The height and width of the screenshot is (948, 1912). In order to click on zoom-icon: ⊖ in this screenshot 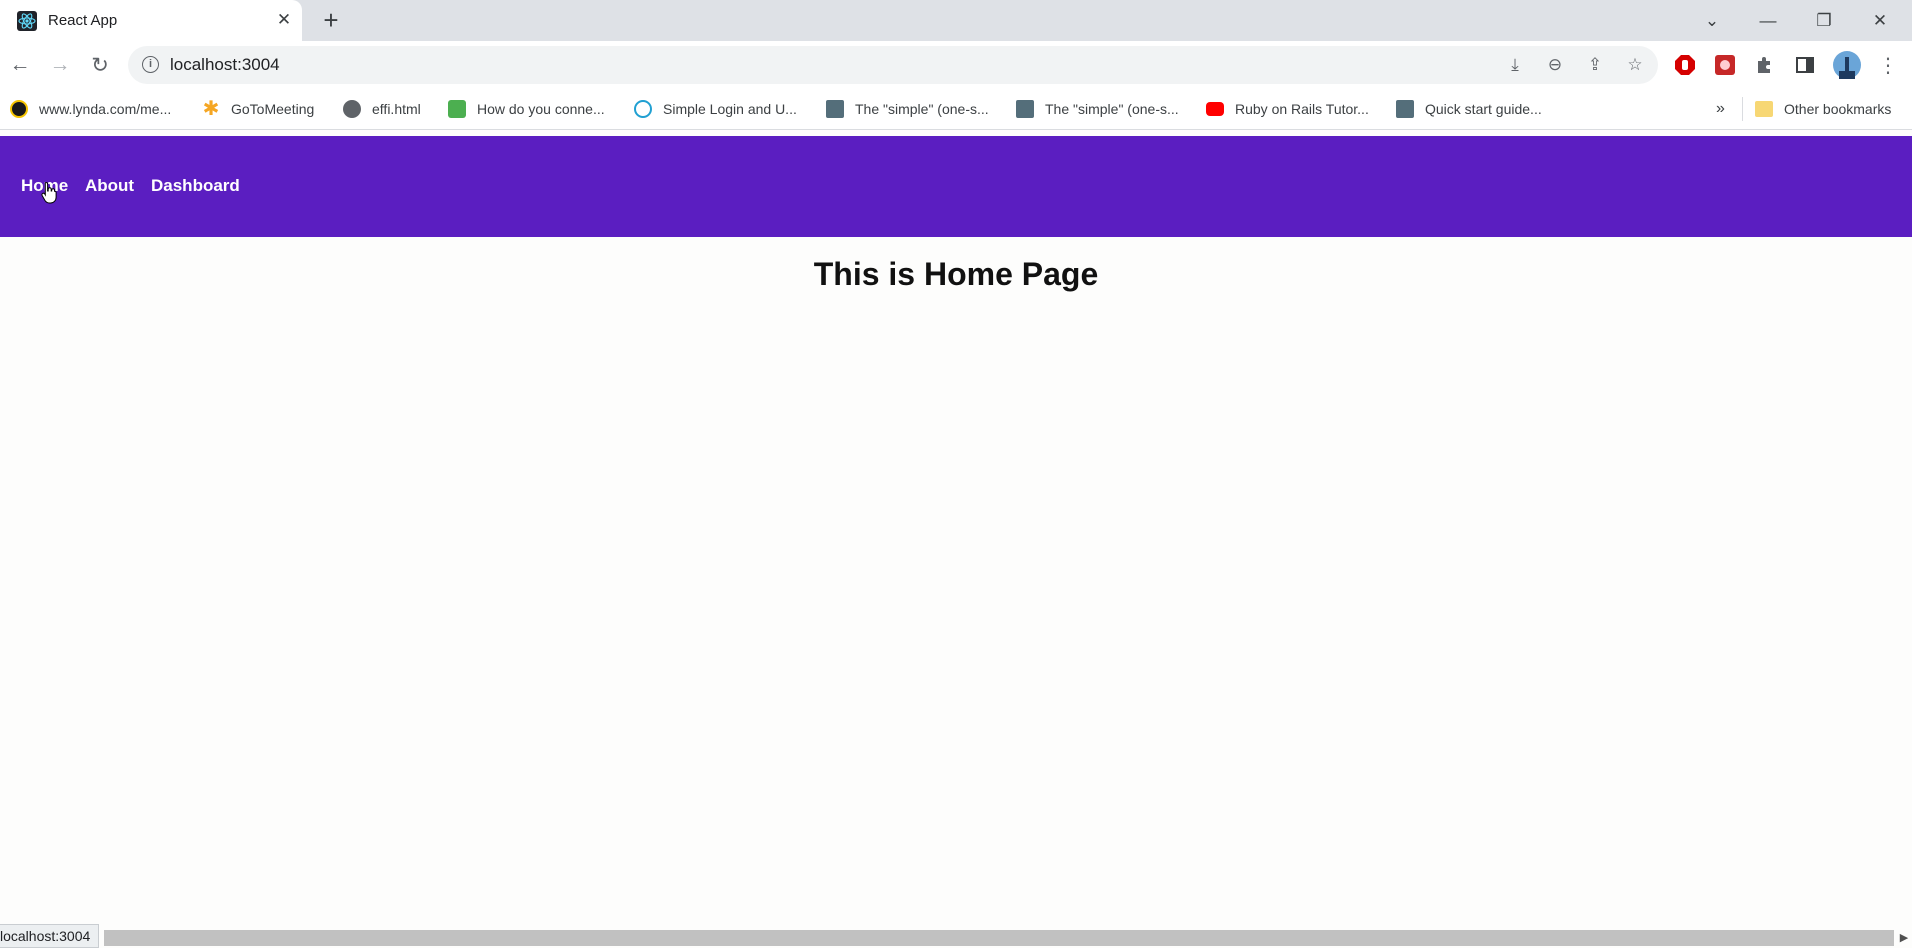, I will do `click(1555, 65)`.